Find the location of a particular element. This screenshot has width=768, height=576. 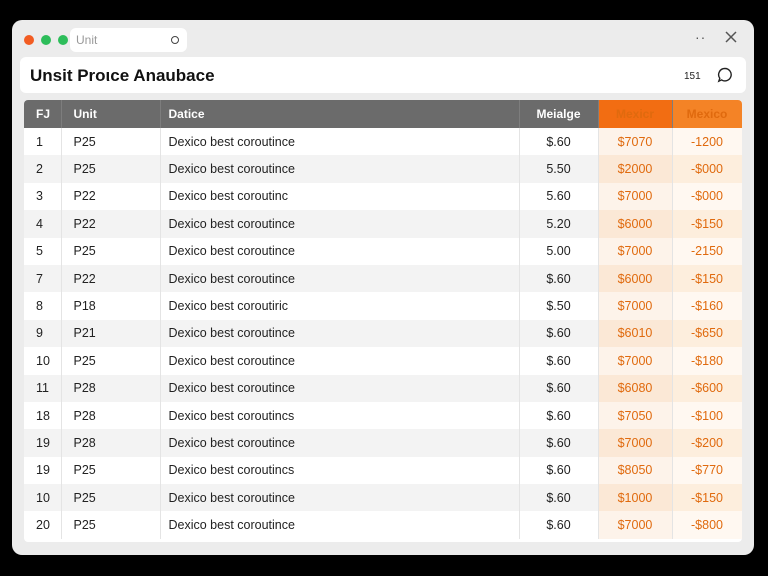

mexico-cell: -$160 is located at coordinates (707, 306).